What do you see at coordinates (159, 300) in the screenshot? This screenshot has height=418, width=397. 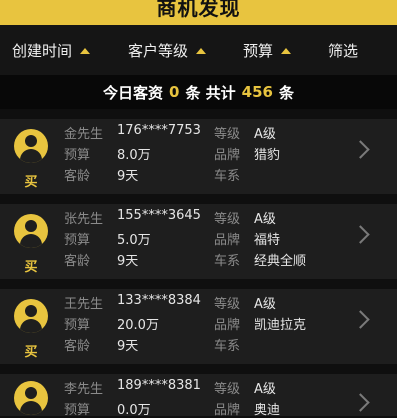 I see `lead-phone: 133****8384` at bounding box center [159, 300].